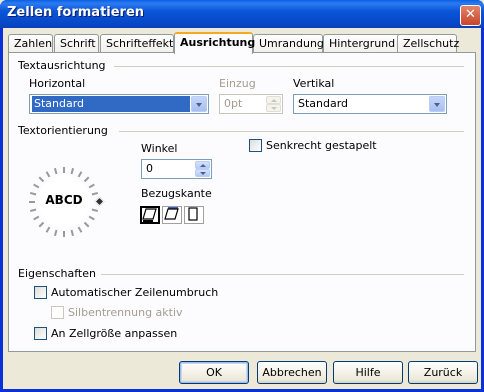  I want to click on reference-edge-cell-button, so click(194, 215).